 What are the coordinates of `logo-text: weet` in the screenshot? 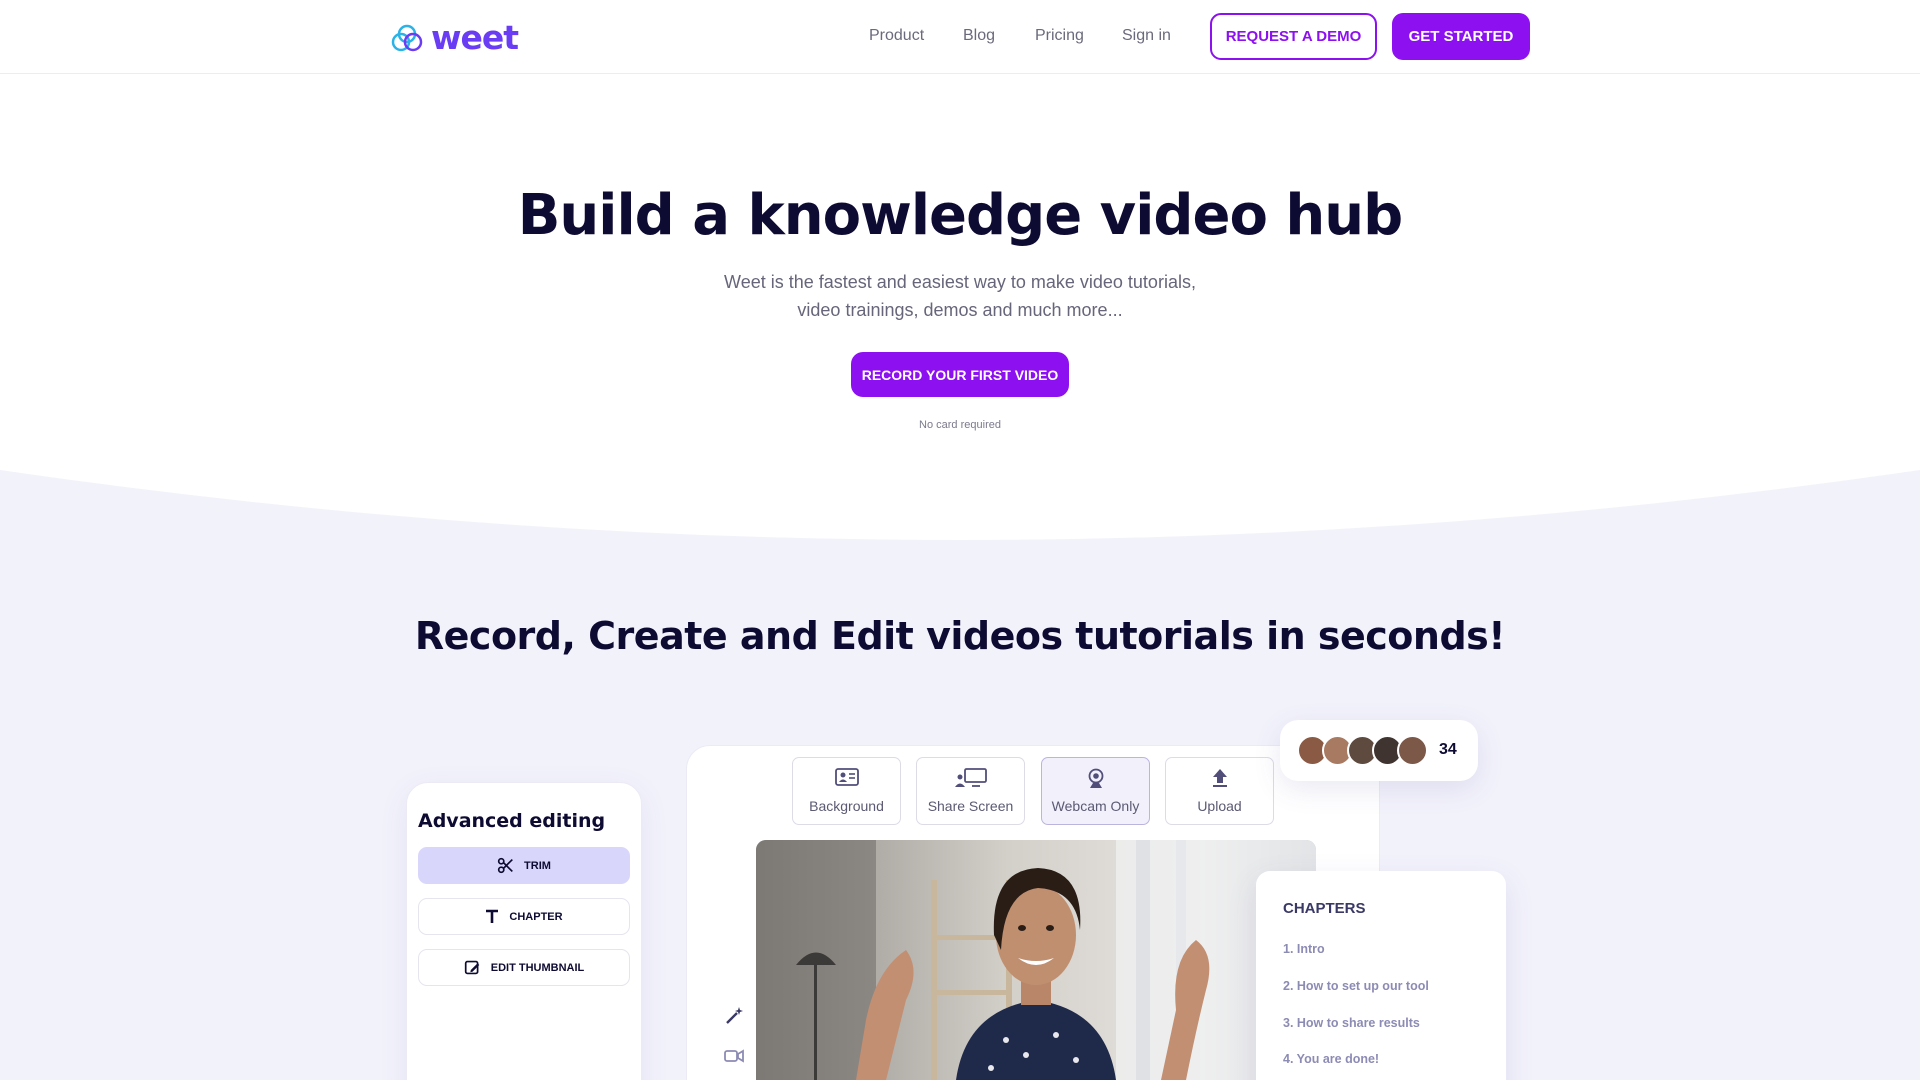 It's located at (475, 37).